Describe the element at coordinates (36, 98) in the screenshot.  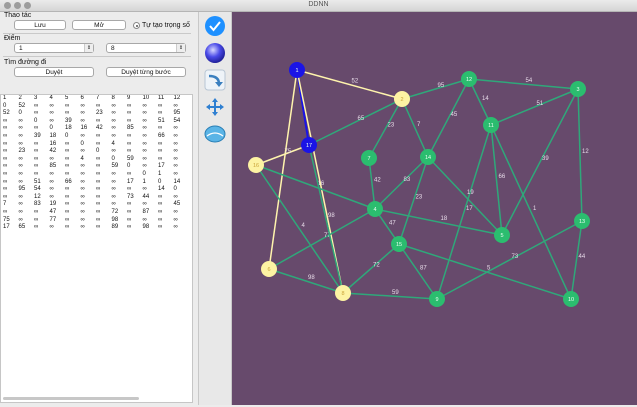
I see `matrix-cell: 3` at that location.